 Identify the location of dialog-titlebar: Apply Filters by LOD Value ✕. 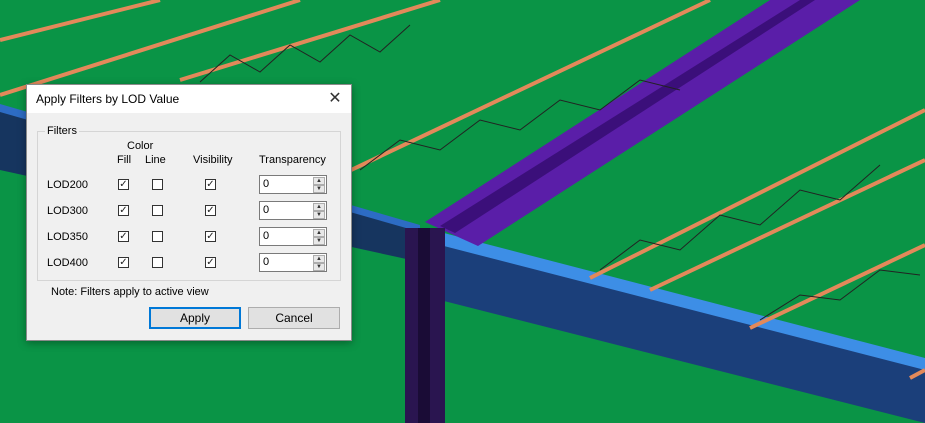
(189, 99).